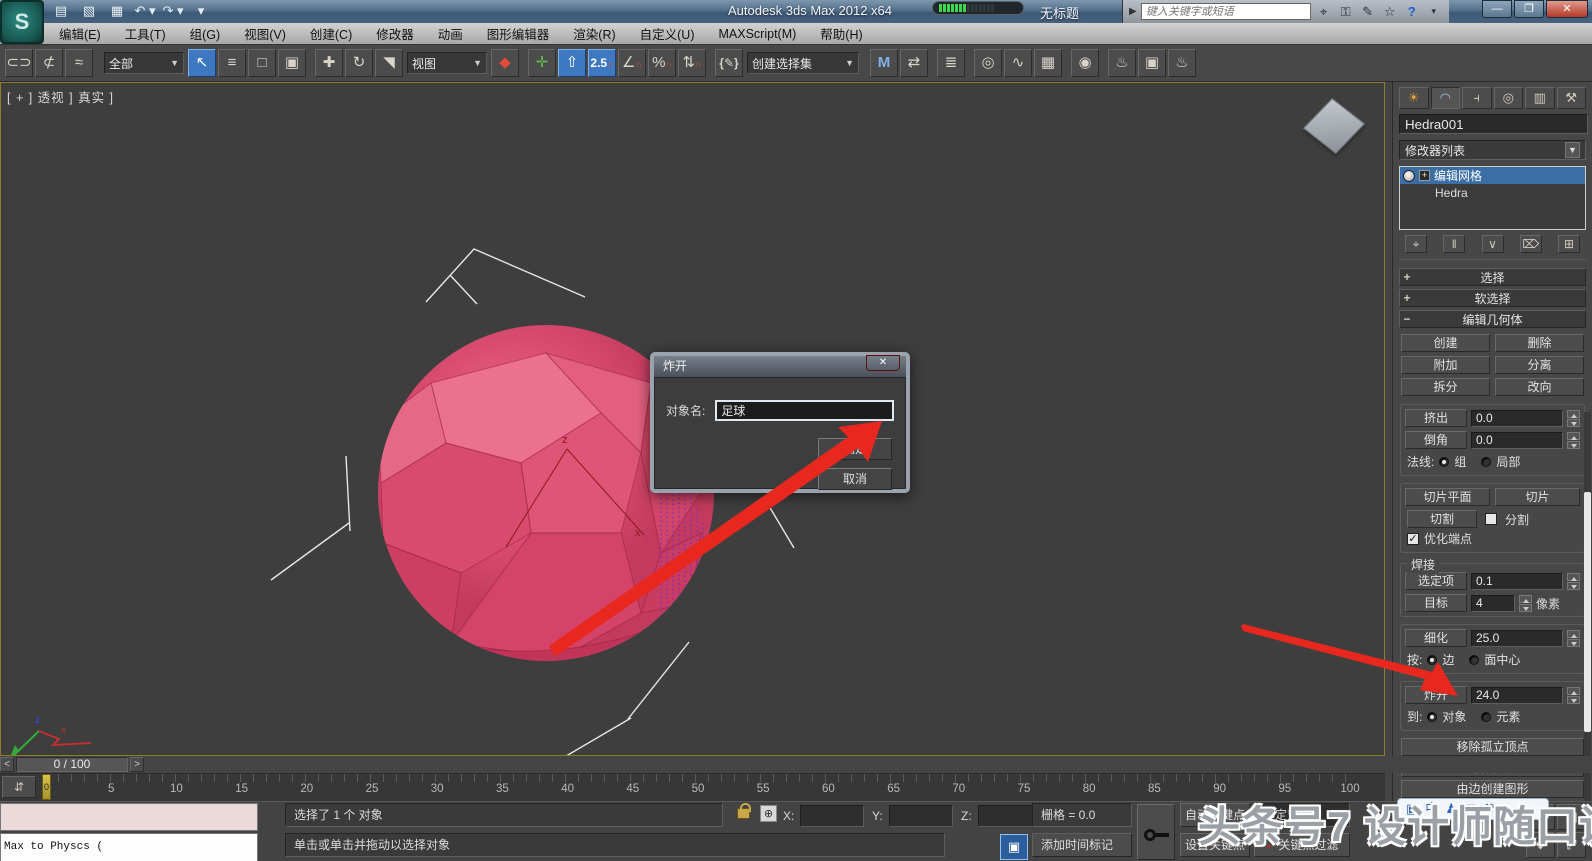  I want to click on menu-item: 修改器, so click(395, 33).